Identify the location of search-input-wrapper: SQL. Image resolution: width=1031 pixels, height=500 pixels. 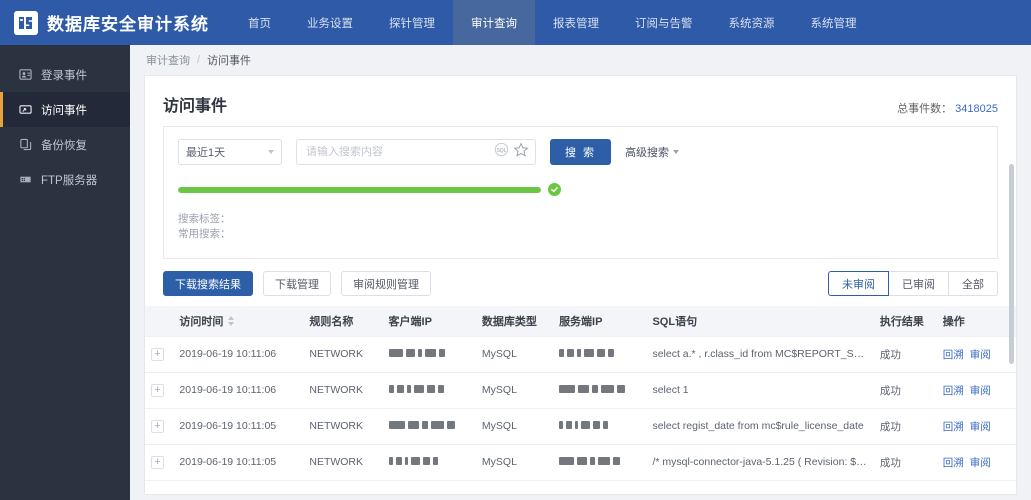
(416, 152).